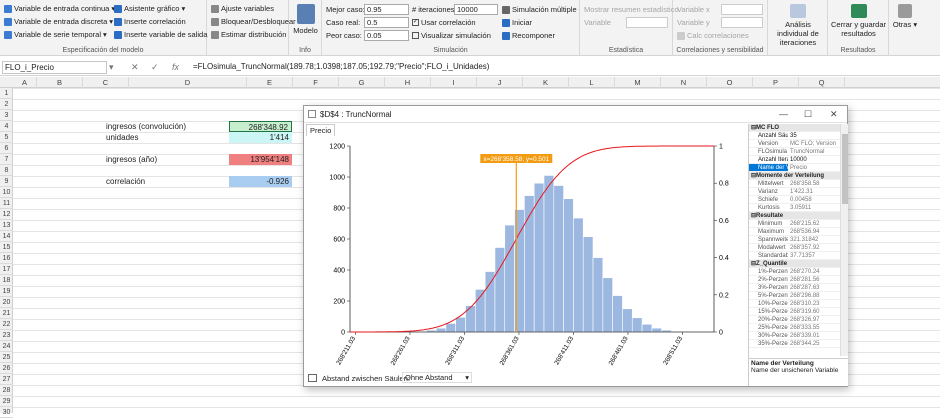 The width and height of the screenshot is (940, 418). Describe the element at coordinates (795, 232) in the screenshot. I see `property-row: Maximum268'536.94` at that location.